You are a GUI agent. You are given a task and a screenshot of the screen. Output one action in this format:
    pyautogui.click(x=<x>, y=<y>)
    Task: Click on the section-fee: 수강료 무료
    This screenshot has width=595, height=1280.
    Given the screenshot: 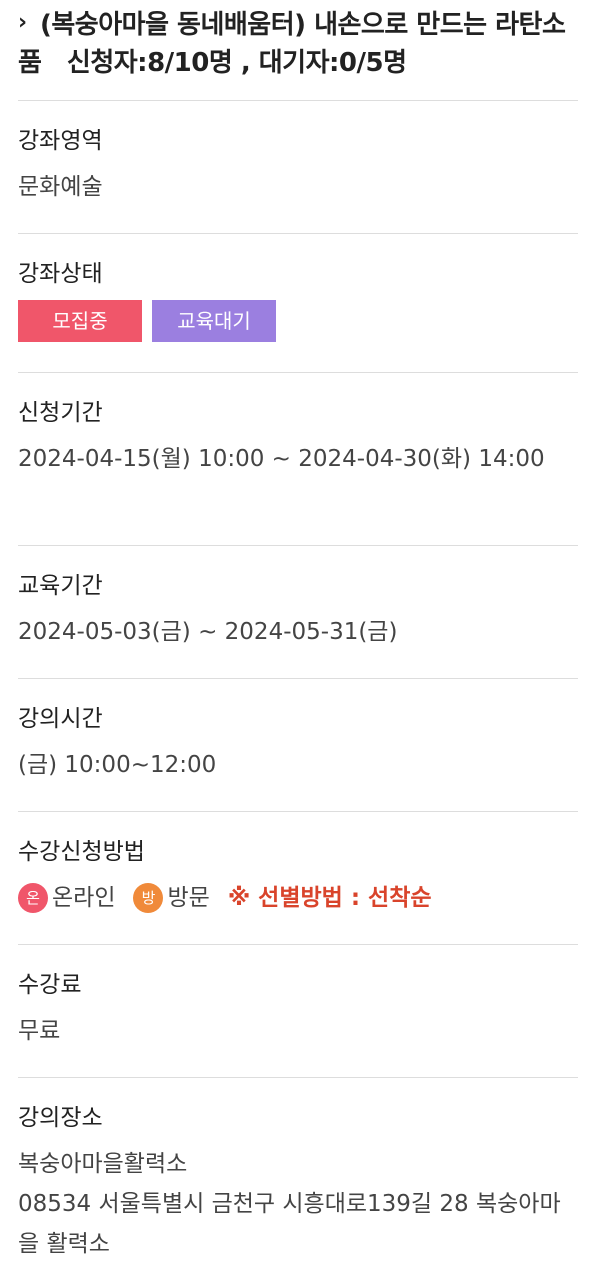 What is the action you would take?
    pyautogui.click(x=298, y=1011)
    